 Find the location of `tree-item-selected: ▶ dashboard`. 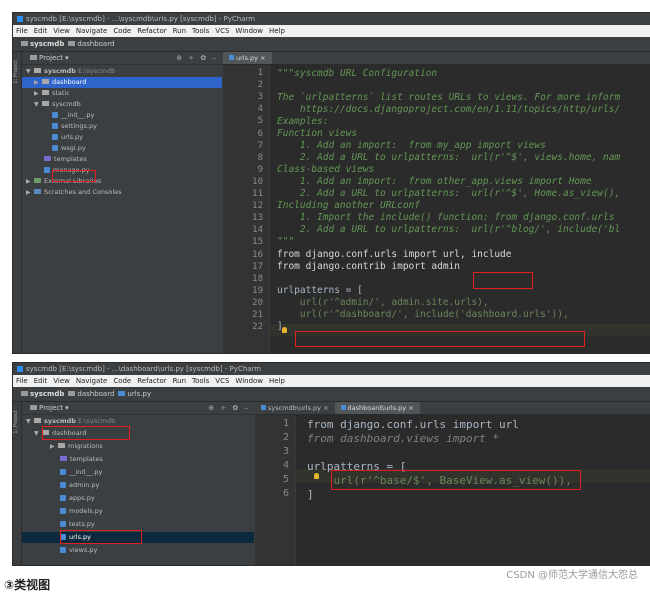

tree-item-selected: ▶ dashboard is located at coordinates (122, 82).